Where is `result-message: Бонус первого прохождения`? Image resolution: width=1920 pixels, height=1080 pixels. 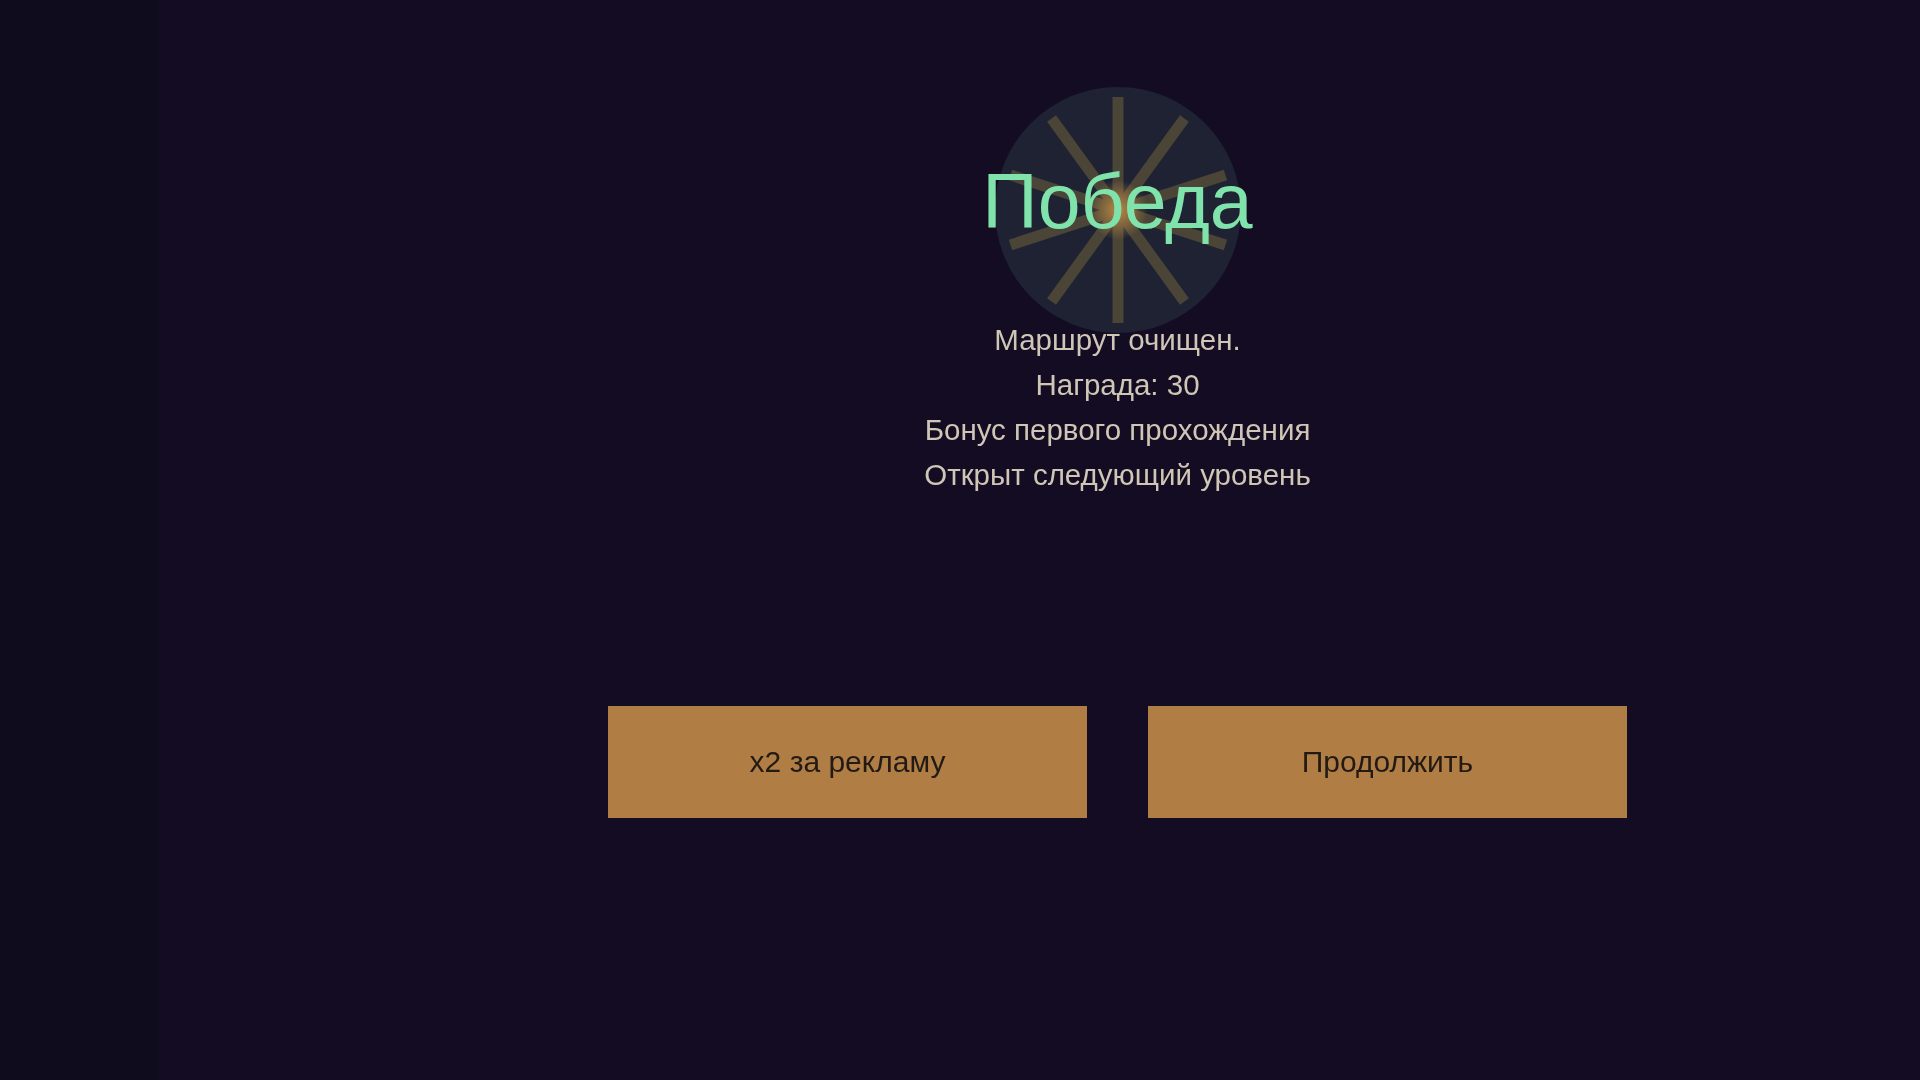
result-message: Бонус первого прохождения is located at coordinates (1117, 430).